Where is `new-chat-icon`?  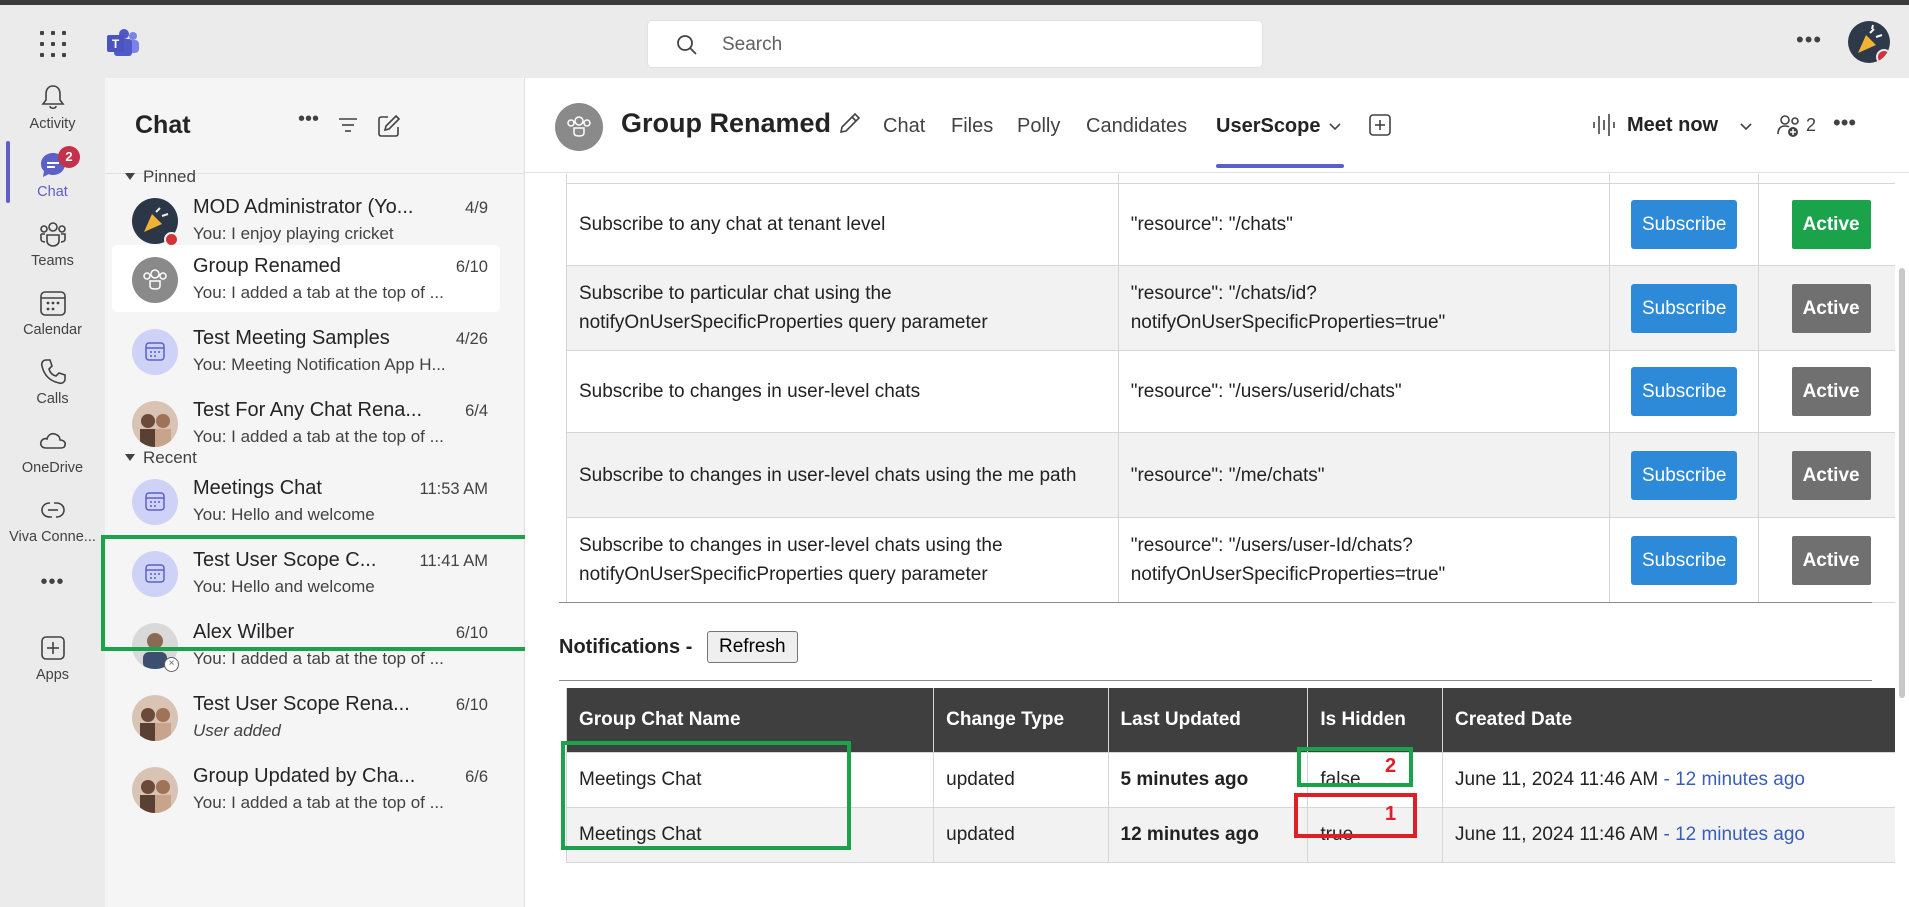 new-chat-icon is located at coordinates (389, 126).